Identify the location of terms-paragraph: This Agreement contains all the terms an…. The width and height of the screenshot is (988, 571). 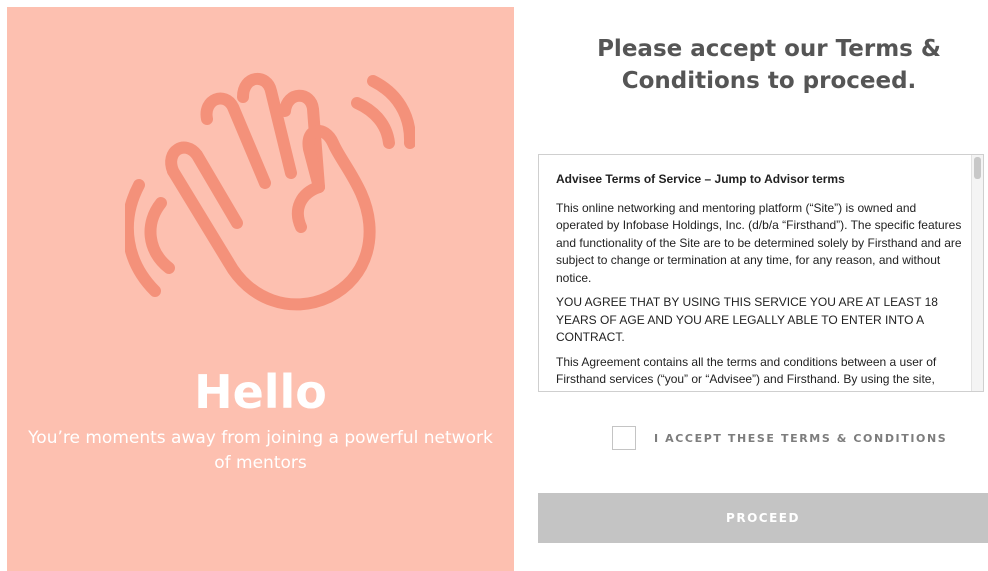
(746, 370).